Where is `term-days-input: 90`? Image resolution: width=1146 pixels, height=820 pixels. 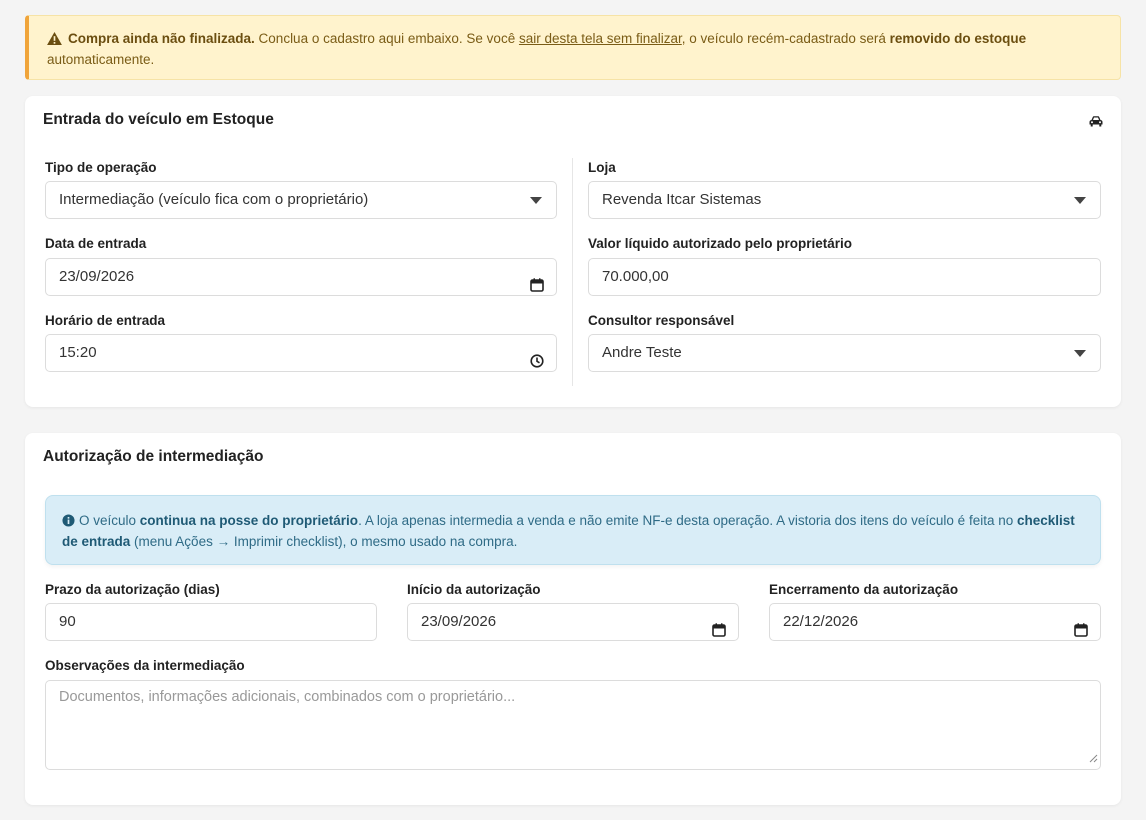 term-days-input: 90 is located at coordinates (211, 622).